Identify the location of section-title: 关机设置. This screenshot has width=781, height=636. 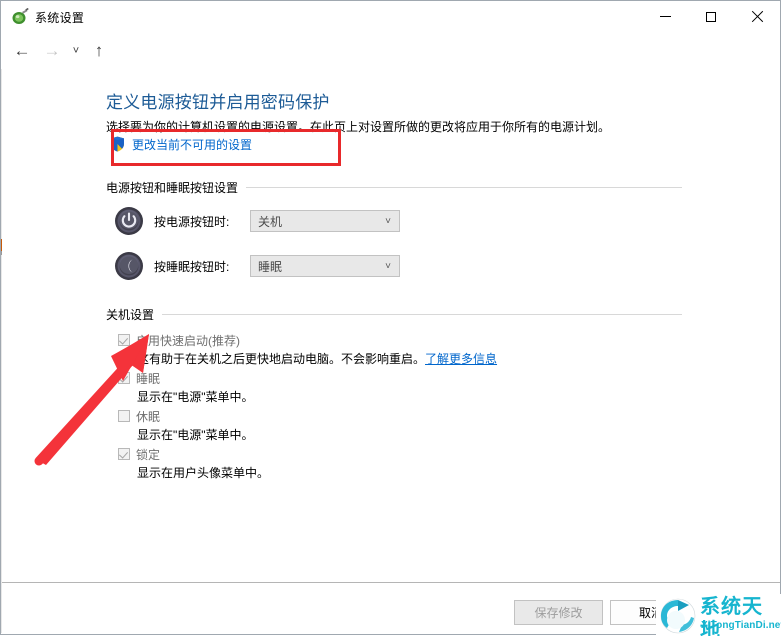
(130, 314).